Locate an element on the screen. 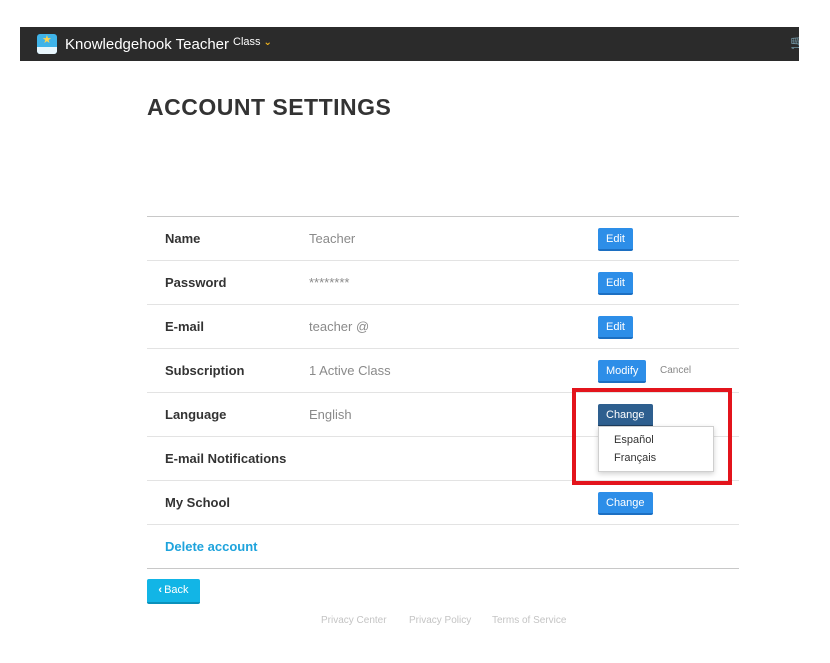 The height and width of the screenshot is (663, 830). terms-of-service-link: Terms of Service is located at coordinates (529, 620).